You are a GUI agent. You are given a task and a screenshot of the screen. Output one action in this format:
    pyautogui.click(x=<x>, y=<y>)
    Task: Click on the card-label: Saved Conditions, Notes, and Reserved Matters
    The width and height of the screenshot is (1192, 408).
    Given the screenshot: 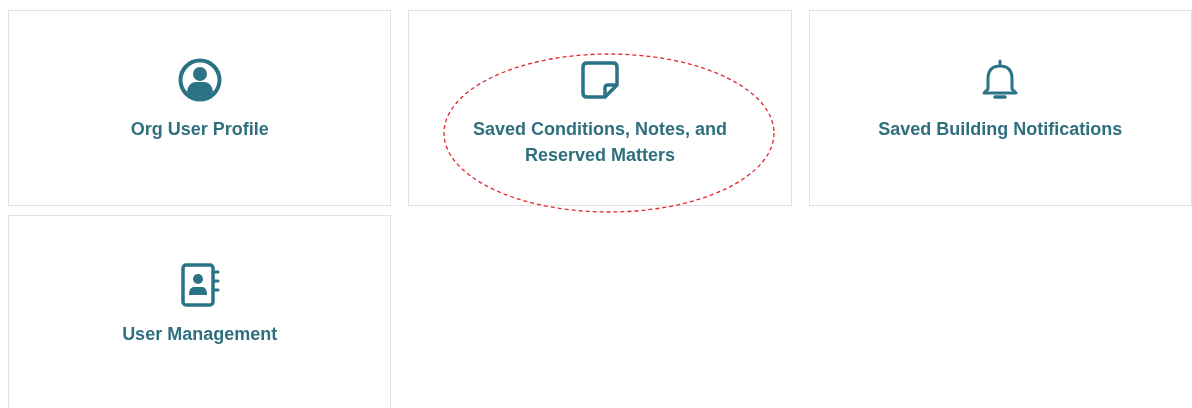 What is the action you would take?
    pyautogui.click(x=599, y=142)
    